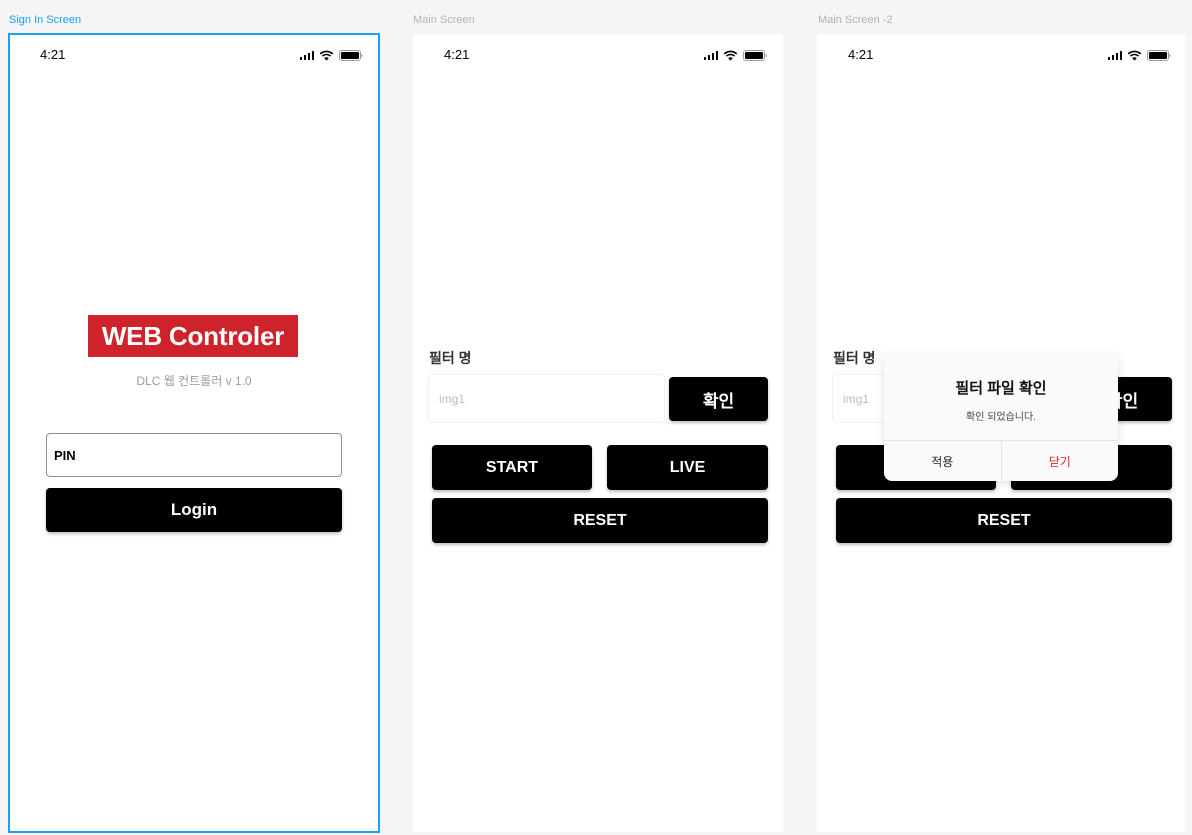  I want to click on confirm-button: 확인, so click(718, 399).